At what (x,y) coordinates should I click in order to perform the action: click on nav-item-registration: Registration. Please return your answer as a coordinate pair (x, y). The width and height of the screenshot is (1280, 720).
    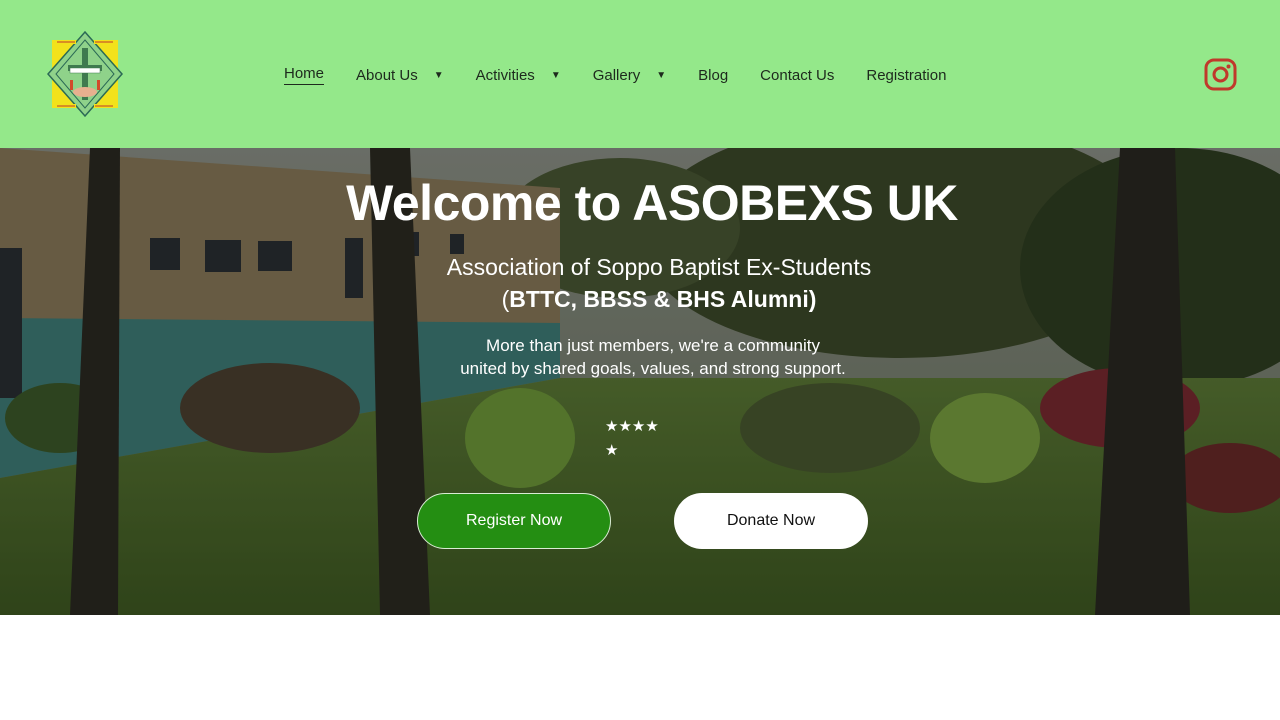
    Looking at the image, I should click on (906, 75).